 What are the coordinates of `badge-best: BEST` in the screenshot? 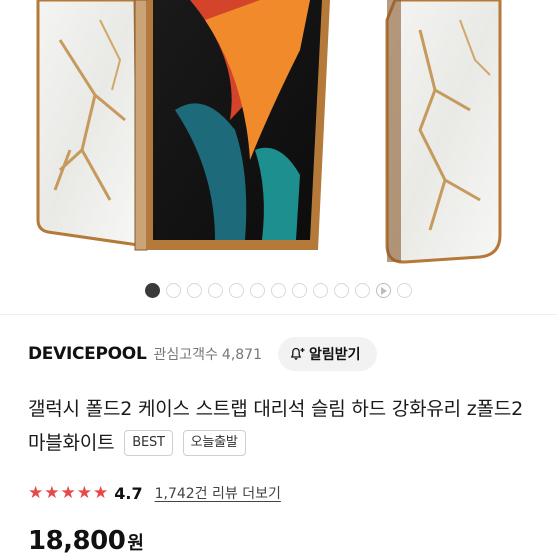 It's located at (148, 443).